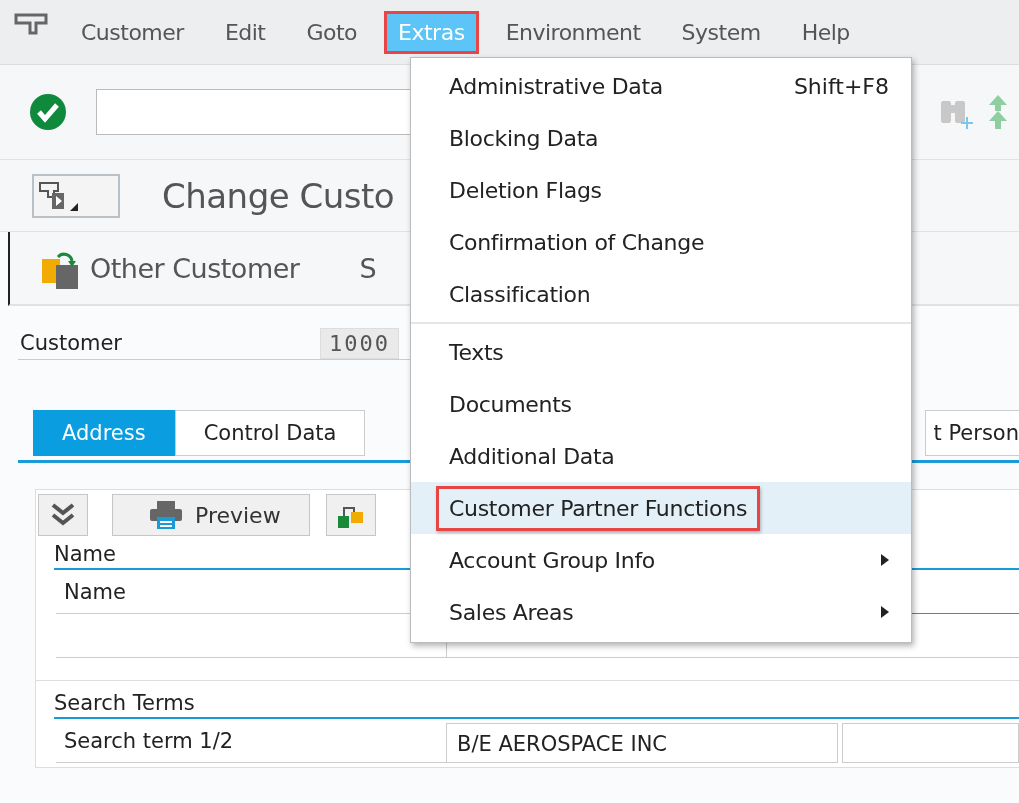 This screenshot has width=1019, height=803. Describe the element at coordinates (661, 352) in the screenshot. I see `menu-item: Texts` at that location.